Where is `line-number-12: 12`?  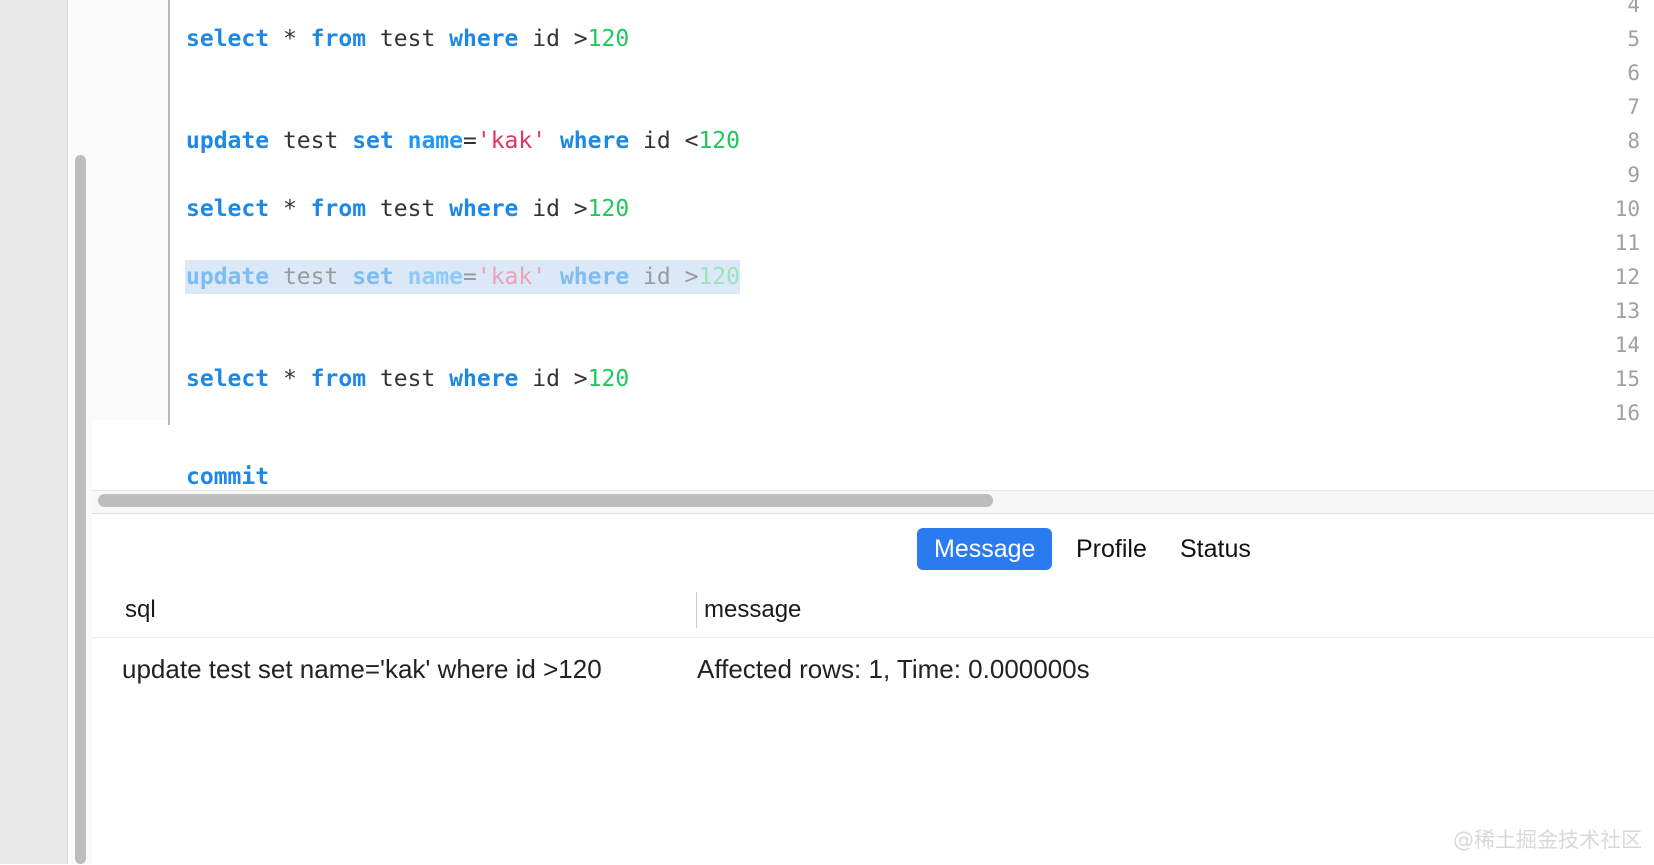 line-number-12: 12 is located at coordinates (1627, 277).